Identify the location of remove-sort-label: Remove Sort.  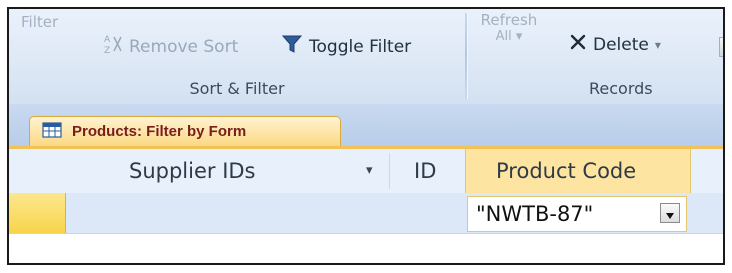
(184, 46).